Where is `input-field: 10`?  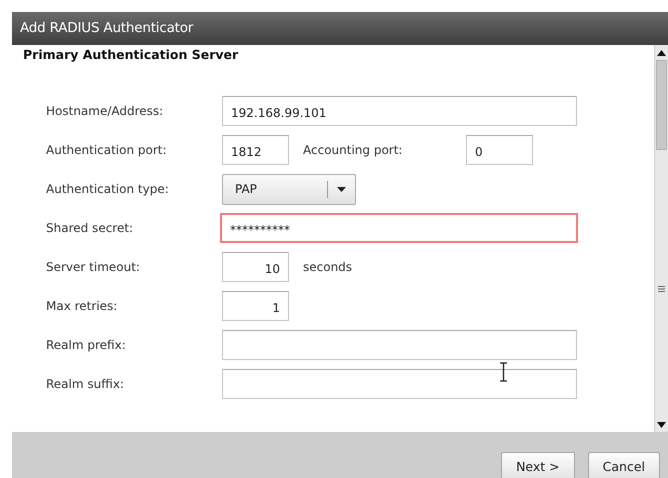
input-field: 10 is located at coordinates (255, 267).